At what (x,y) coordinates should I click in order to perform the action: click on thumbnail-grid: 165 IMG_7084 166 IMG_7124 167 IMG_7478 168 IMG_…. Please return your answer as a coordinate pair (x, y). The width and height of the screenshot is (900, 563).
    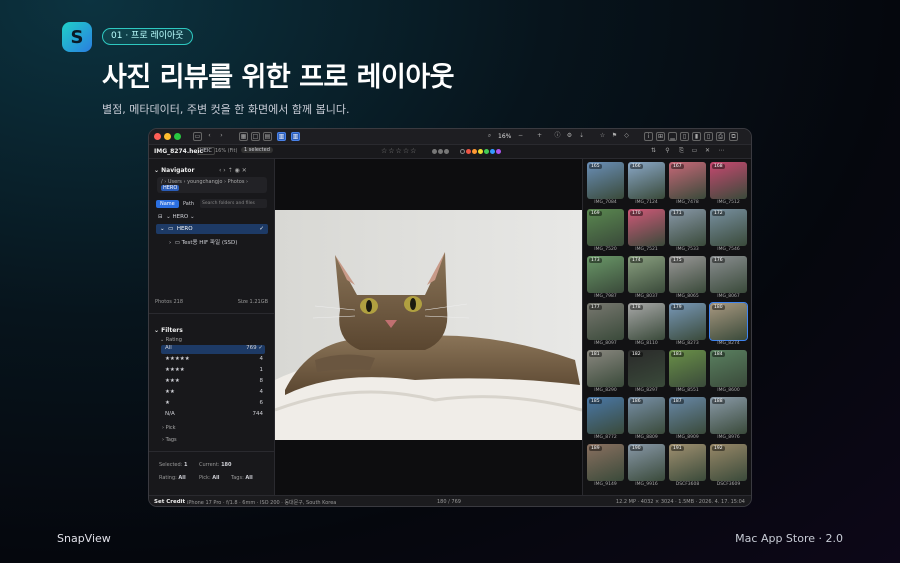
    Looking at the image, I should click on (666, 327).